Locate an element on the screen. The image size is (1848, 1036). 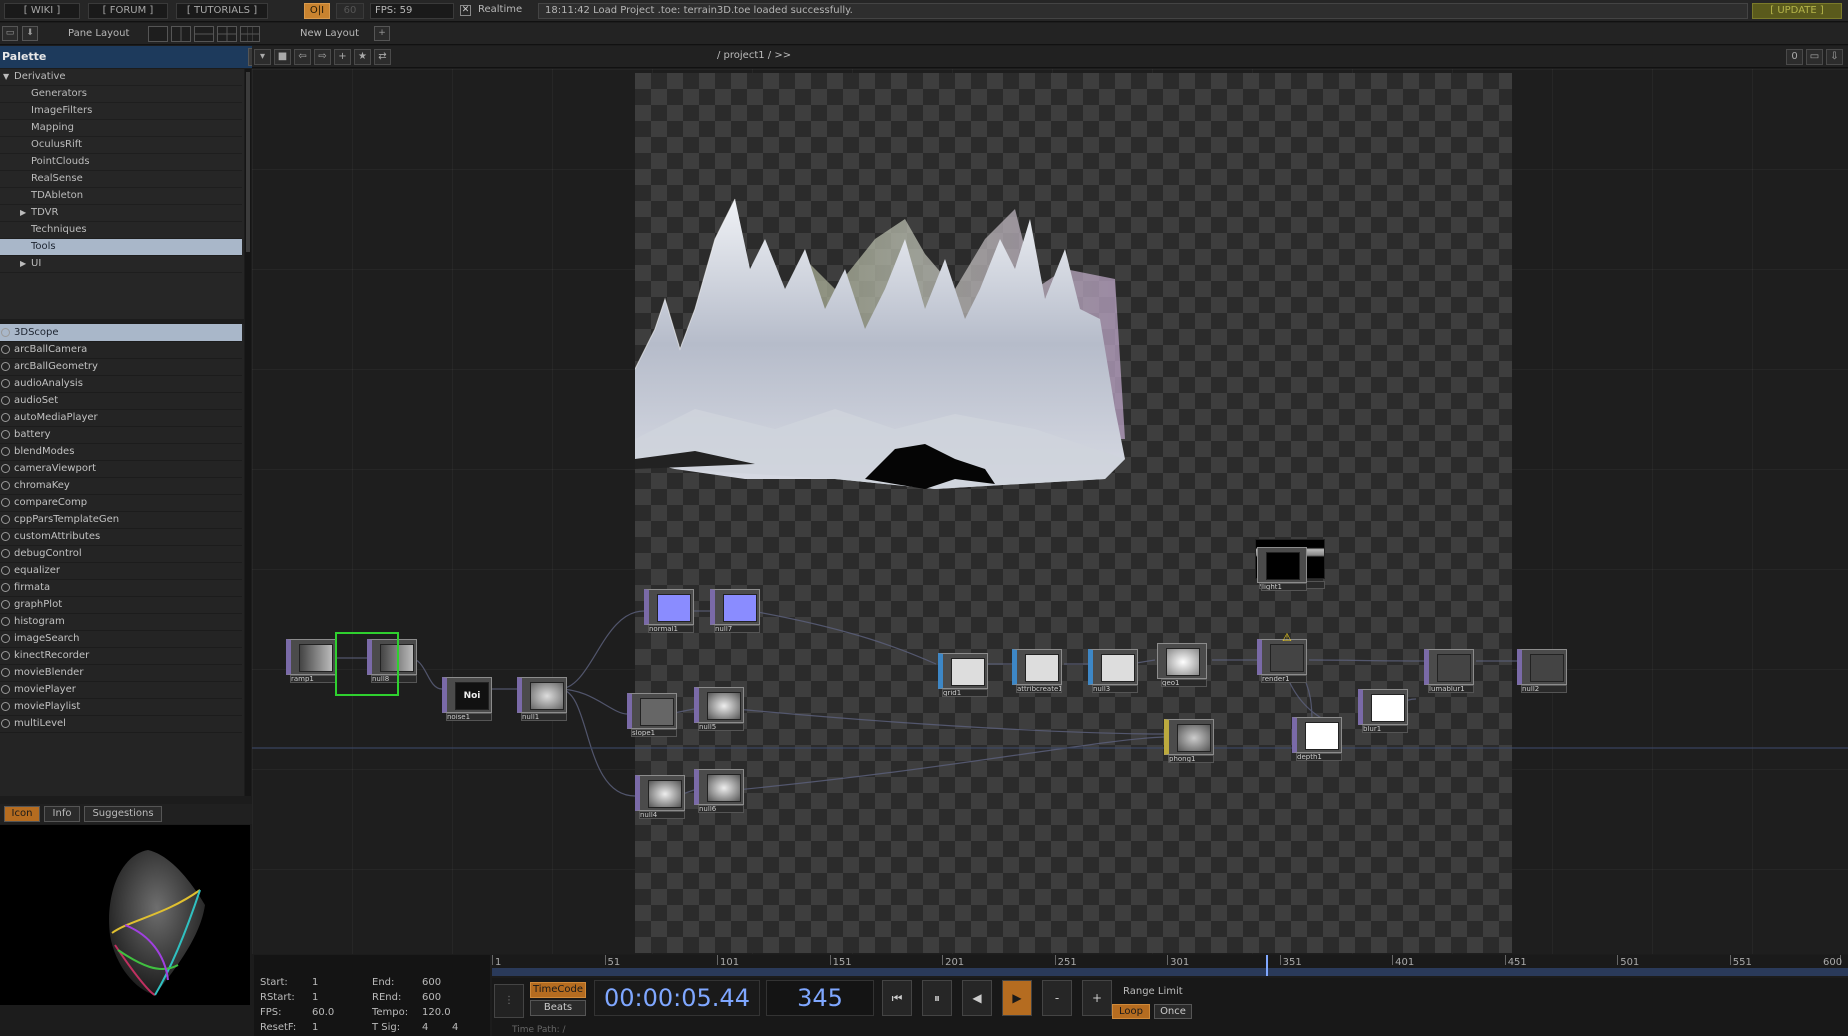
palette-item: cppParsTemplateGen is located at coordinates (121, 520).